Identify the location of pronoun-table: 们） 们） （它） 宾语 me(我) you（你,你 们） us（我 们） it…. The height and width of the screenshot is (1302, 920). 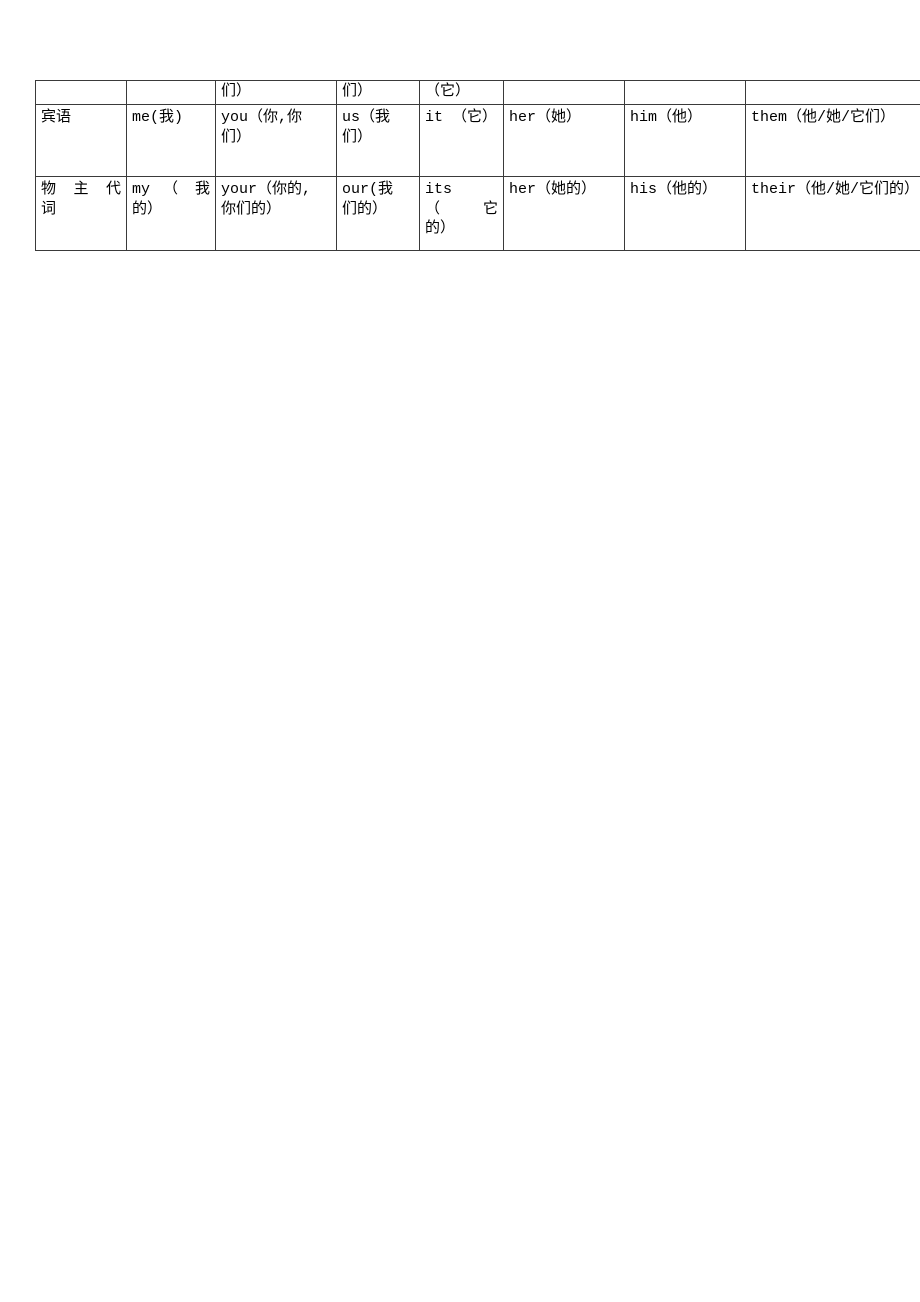
(477, 165).